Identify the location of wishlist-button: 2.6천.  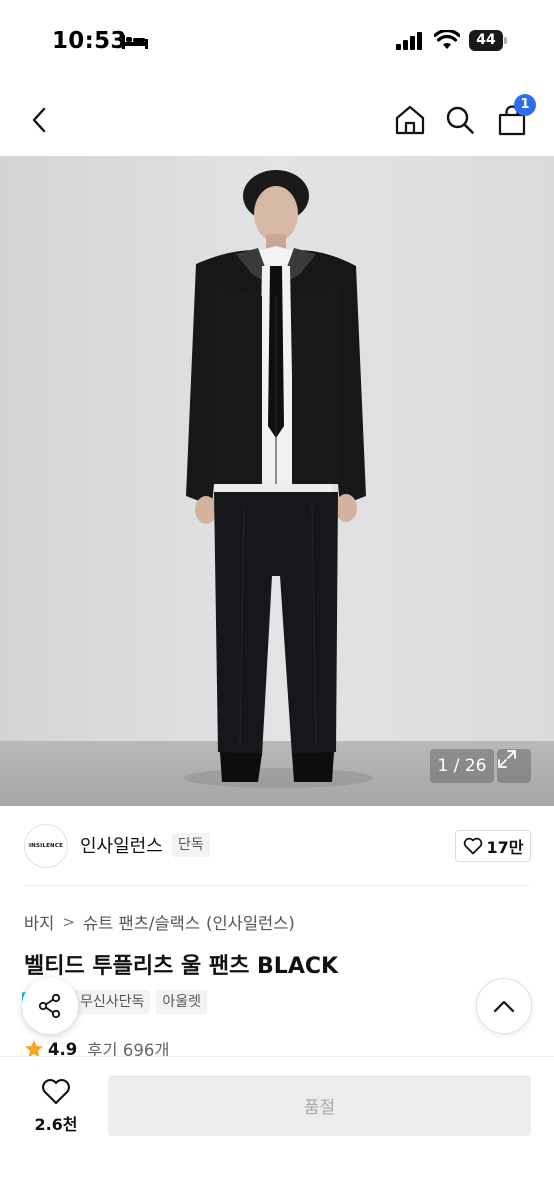
(56, 1106).